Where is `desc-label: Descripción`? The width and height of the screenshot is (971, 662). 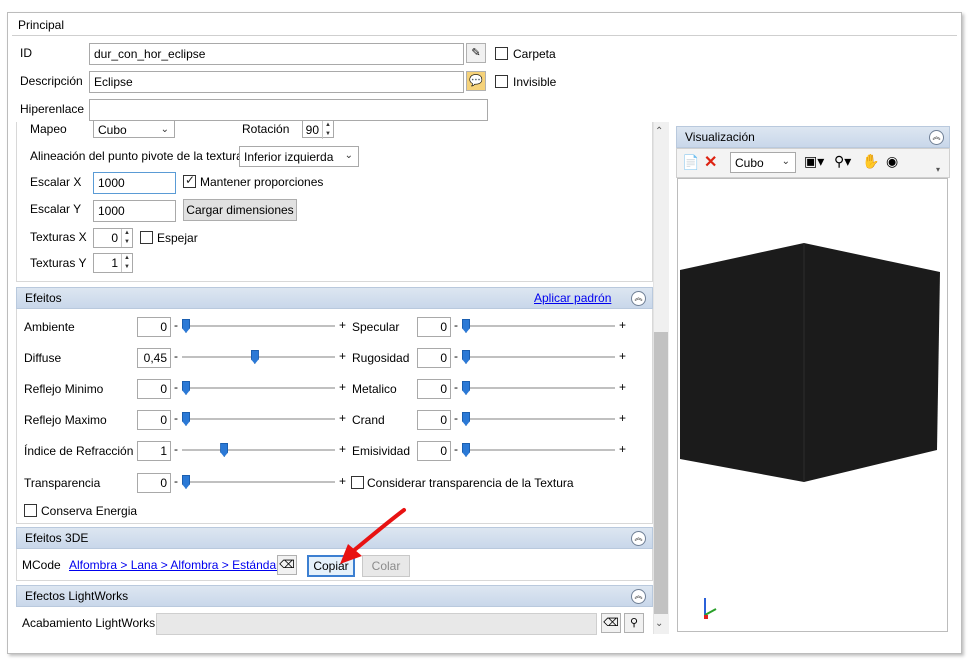
desc-label: Descripción is located at coordinates (51, 81).